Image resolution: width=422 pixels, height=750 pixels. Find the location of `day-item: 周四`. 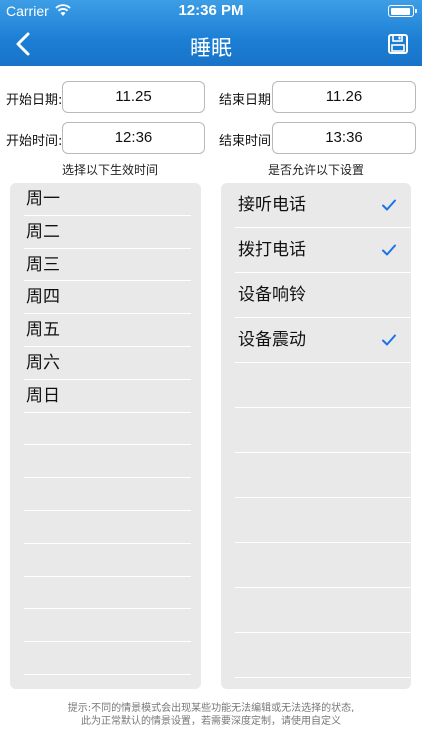

day-item: 周四 is located at coordinates (107, 298).